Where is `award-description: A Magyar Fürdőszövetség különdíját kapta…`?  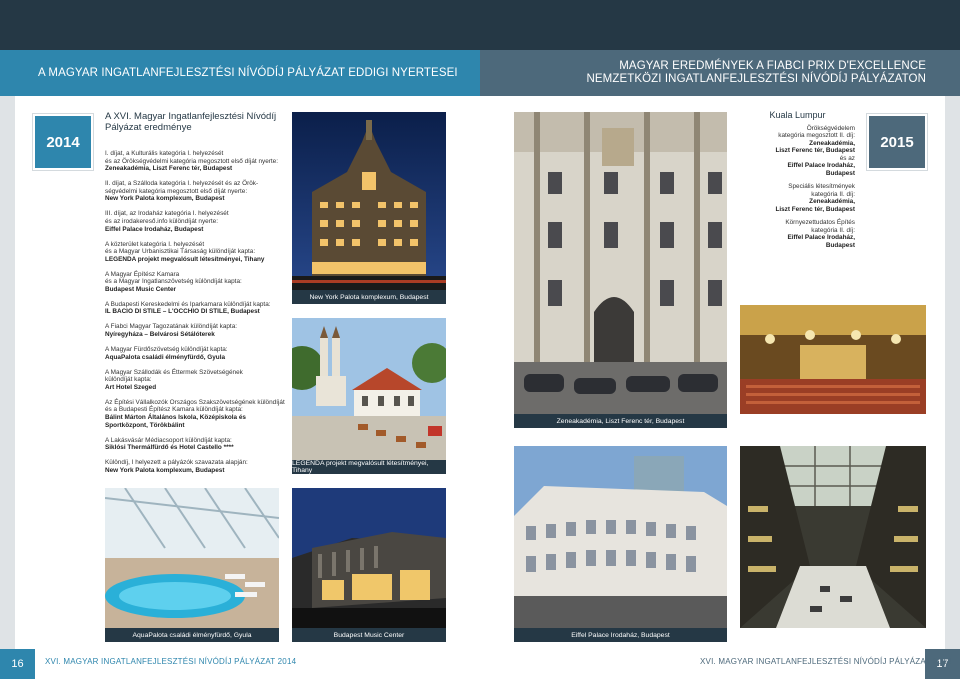
award-description: A Magyar Fürdőszövetség különdíját kapta… is located at coordinates (166, 350).